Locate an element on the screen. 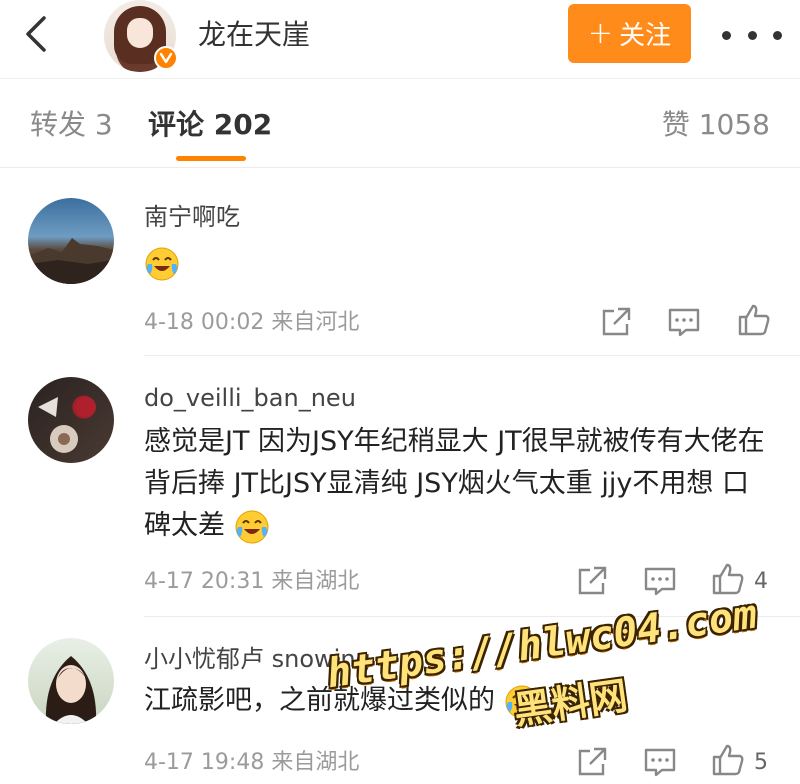 The image size is (800, 784). like-count: 5 is located at coordinates (761, 762).